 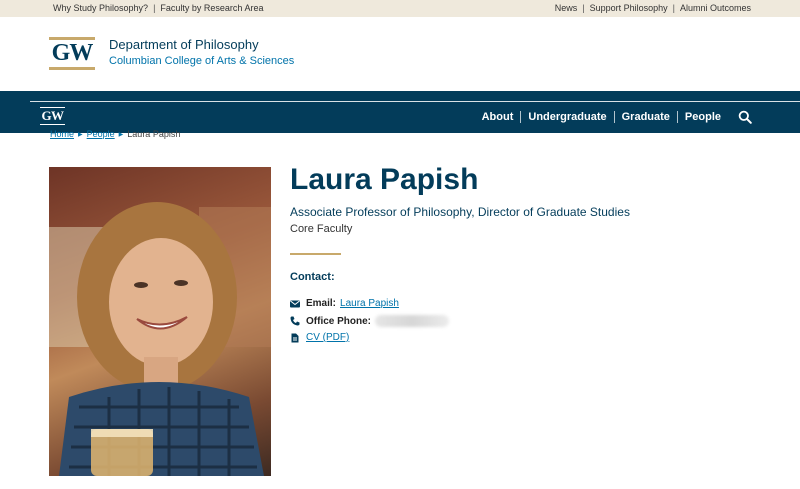 I want to click on nav-item-about: About, so click(x=498, y=117).